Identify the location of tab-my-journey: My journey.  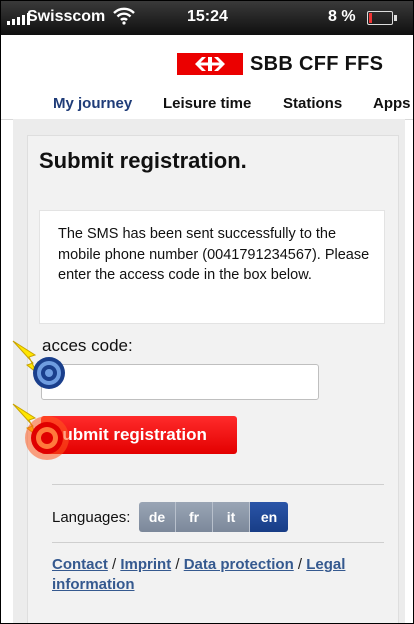
(92, 103).